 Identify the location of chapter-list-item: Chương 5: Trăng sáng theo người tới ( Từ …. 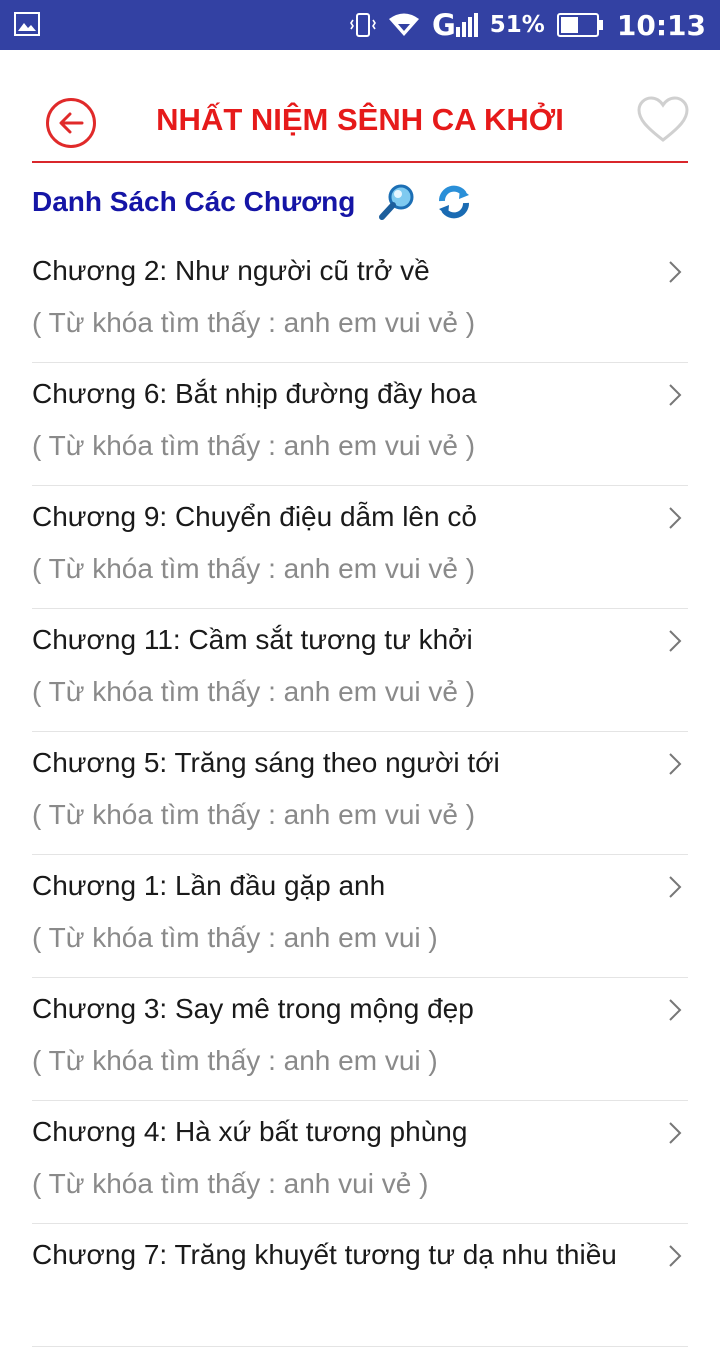
(360, 793).